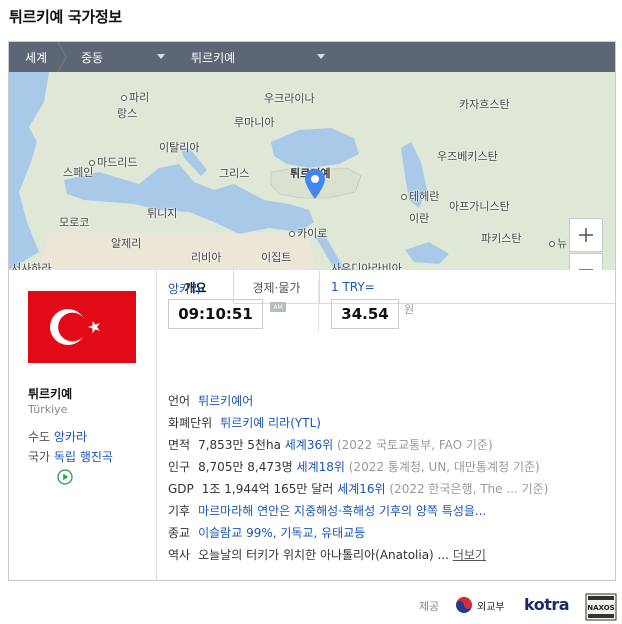  I want to click on naxos-logo: NAXOS, so click(601, 607).